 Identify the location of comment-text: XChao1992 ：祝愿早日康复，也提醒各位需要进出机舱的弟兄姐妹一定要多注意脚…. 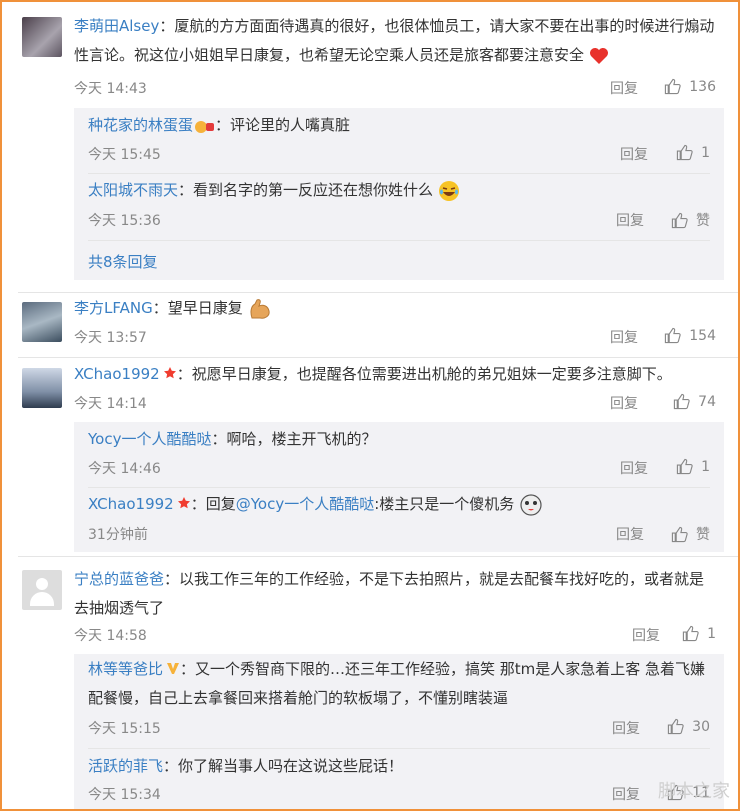
(373, 374).